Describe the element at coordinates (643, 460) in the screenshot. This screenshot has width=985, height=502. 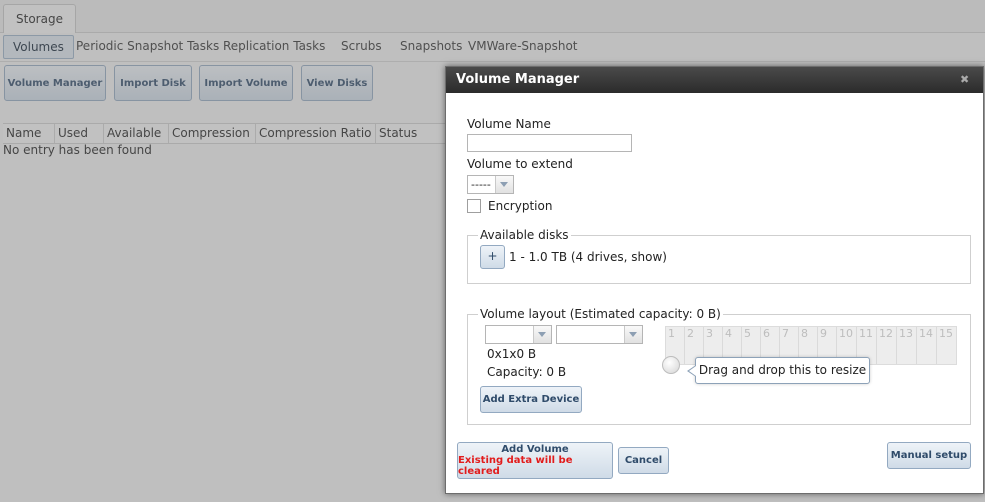
I see `cancel-button: Cancel` at that location.